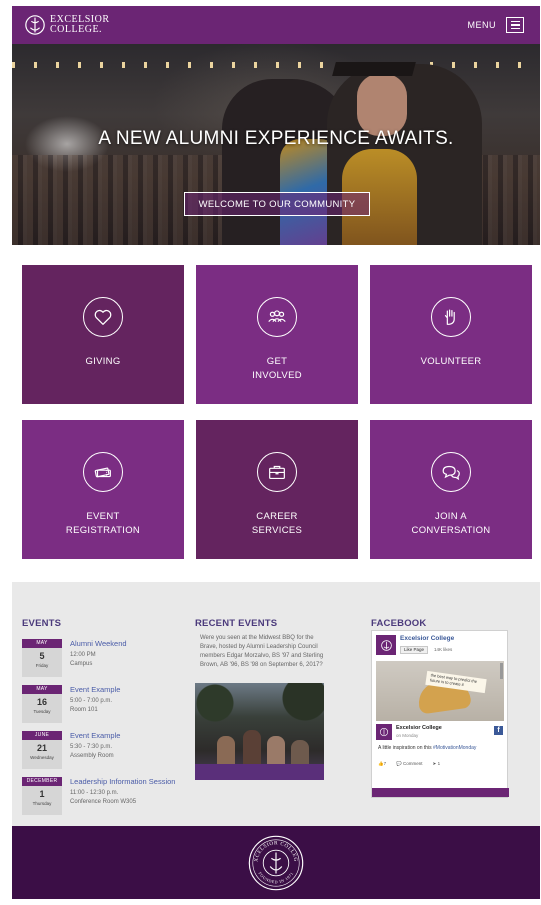  I want to click on recent-events-heading: RECENT EVENTS, so click(236, 623).